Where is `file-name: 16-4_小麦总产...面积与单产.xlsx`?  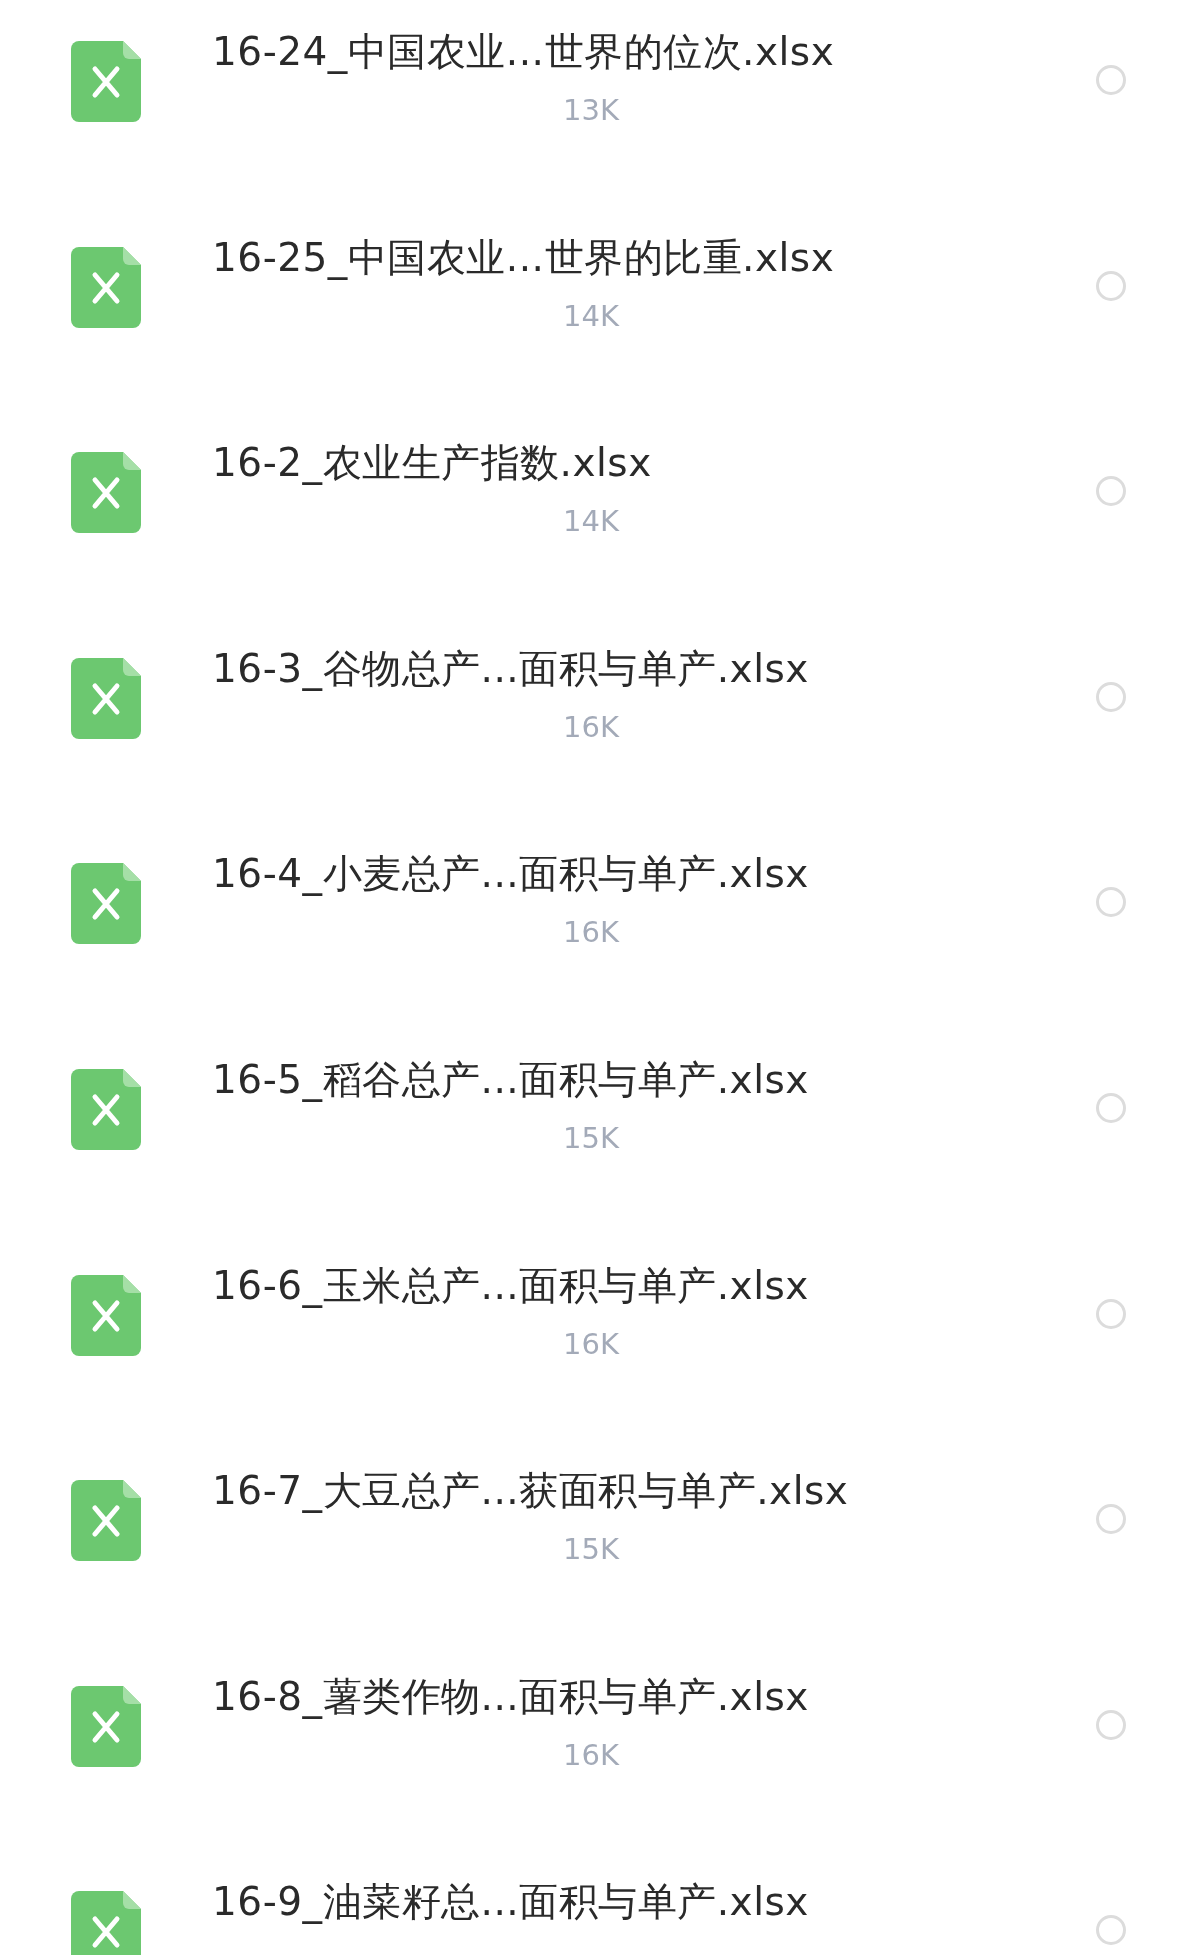 file-name: 16-4_小麦总产...面积与单产.xlsx is located at coordinates (511, 874).